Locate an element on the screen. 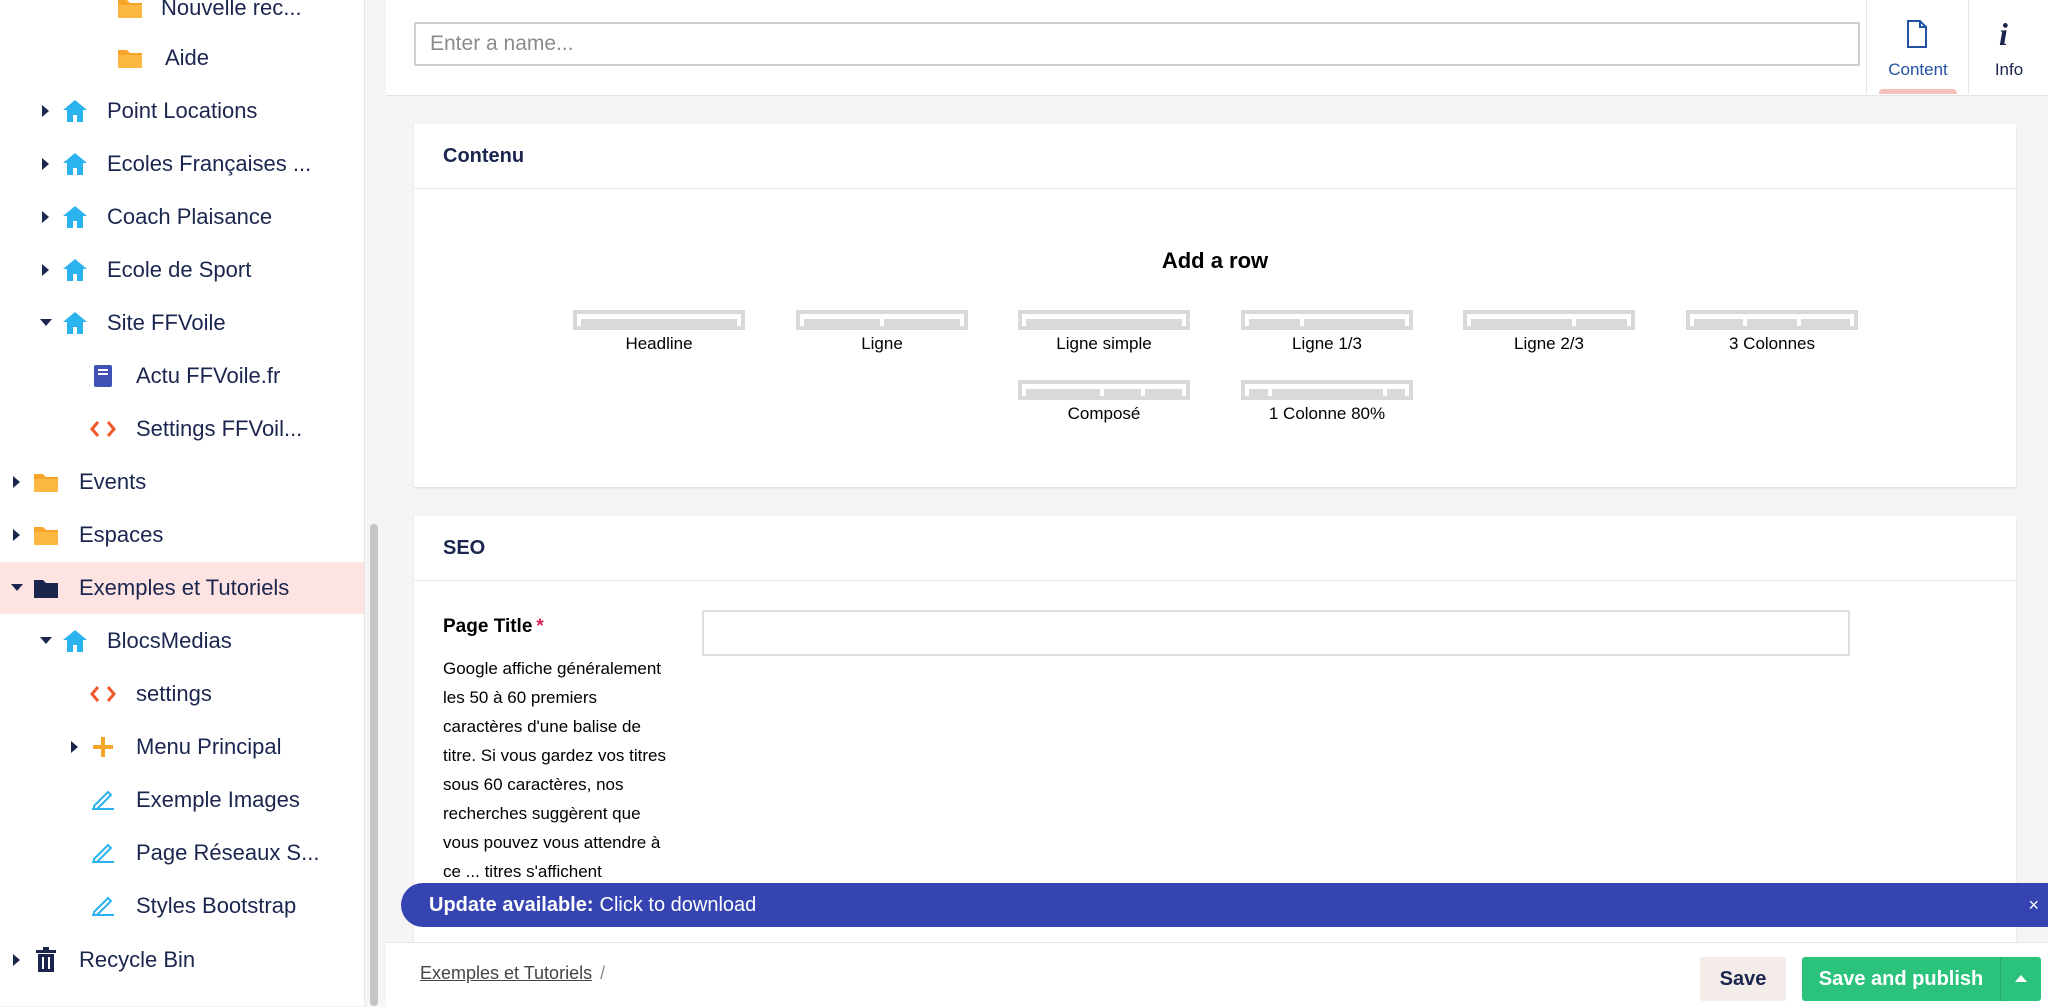  add-row-heading: Add a row is located at coordinates (1215, 260).